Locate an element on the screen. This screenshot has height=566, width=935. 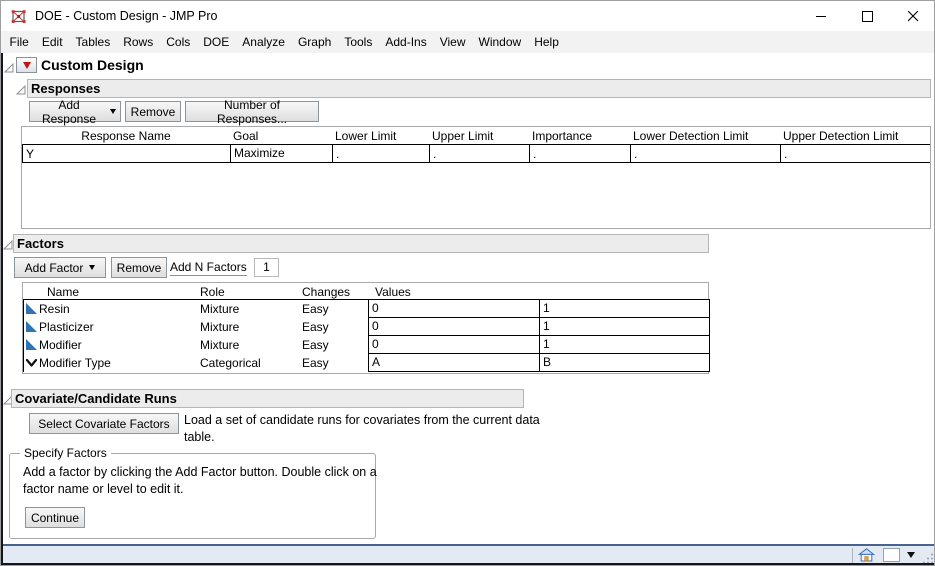
col-header-lower-detection-limit: Lower Detection Limit is located at coordinates (691, 136).